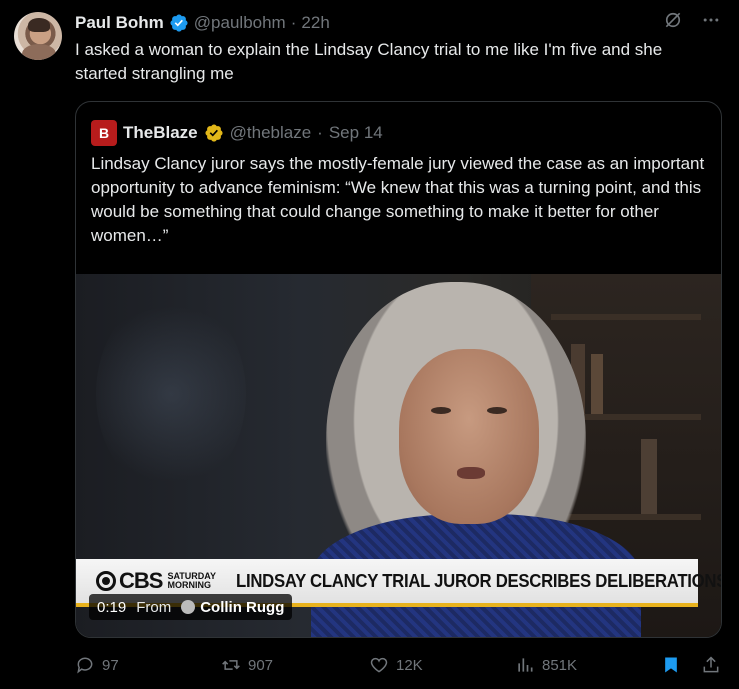 The height and width of the screenshot is (689, 739). Describe the element at coordinates (119, 23) in the screenshot. I see `author-name: Paul Bohm` at that location.